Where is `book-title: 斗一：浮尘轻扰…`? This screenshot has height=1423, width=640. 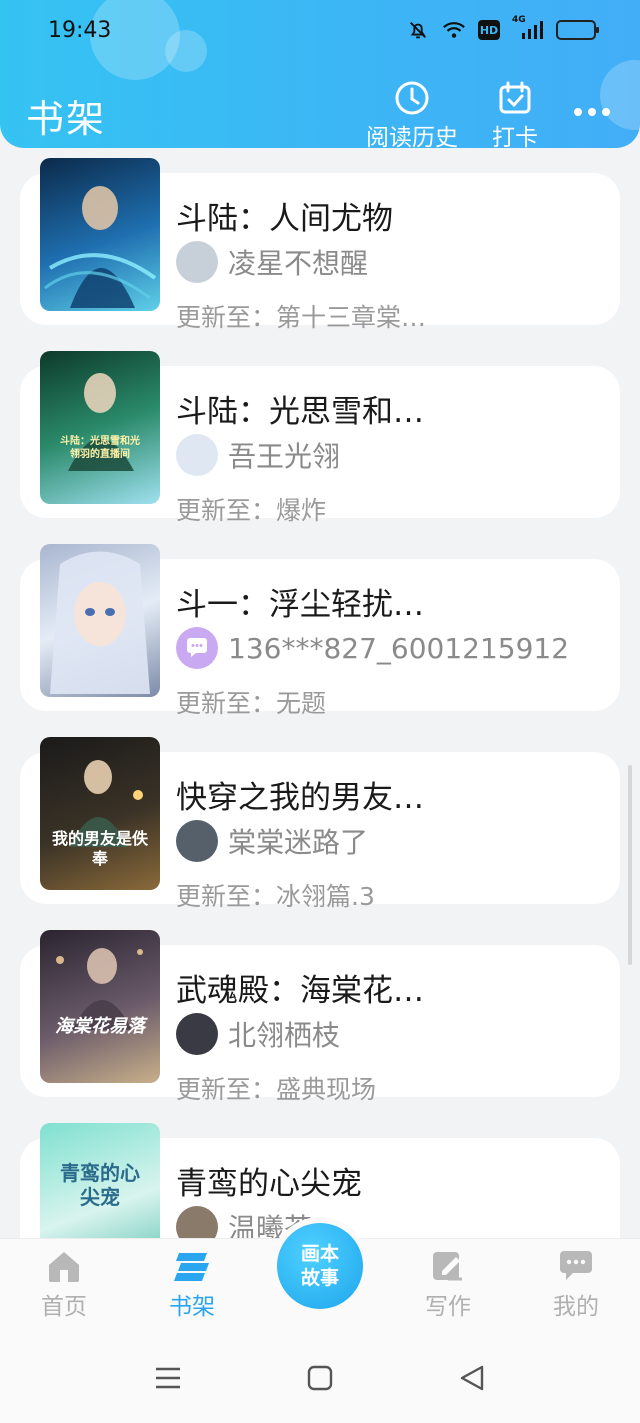
book-title: 斗一：浮尘轻扰… is located at coordinates (300, 605).